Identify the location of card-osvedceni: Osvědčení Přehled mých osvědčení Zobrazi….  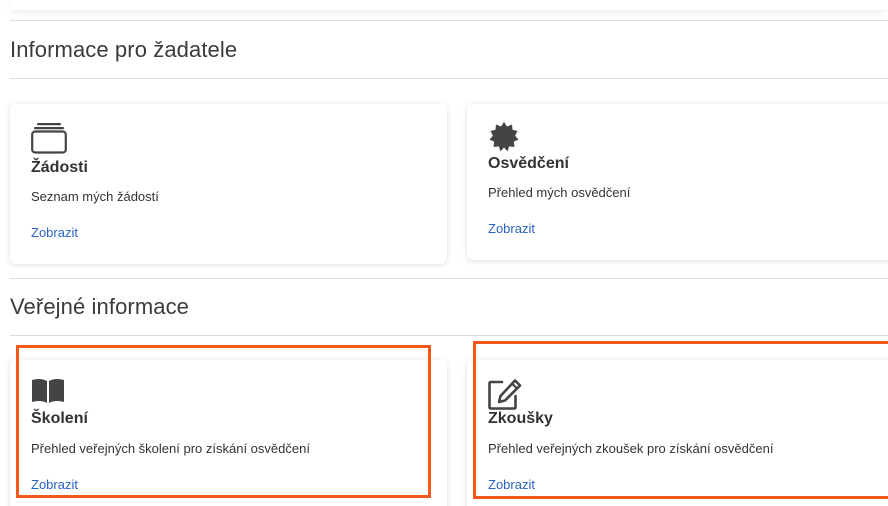
(677, 182).